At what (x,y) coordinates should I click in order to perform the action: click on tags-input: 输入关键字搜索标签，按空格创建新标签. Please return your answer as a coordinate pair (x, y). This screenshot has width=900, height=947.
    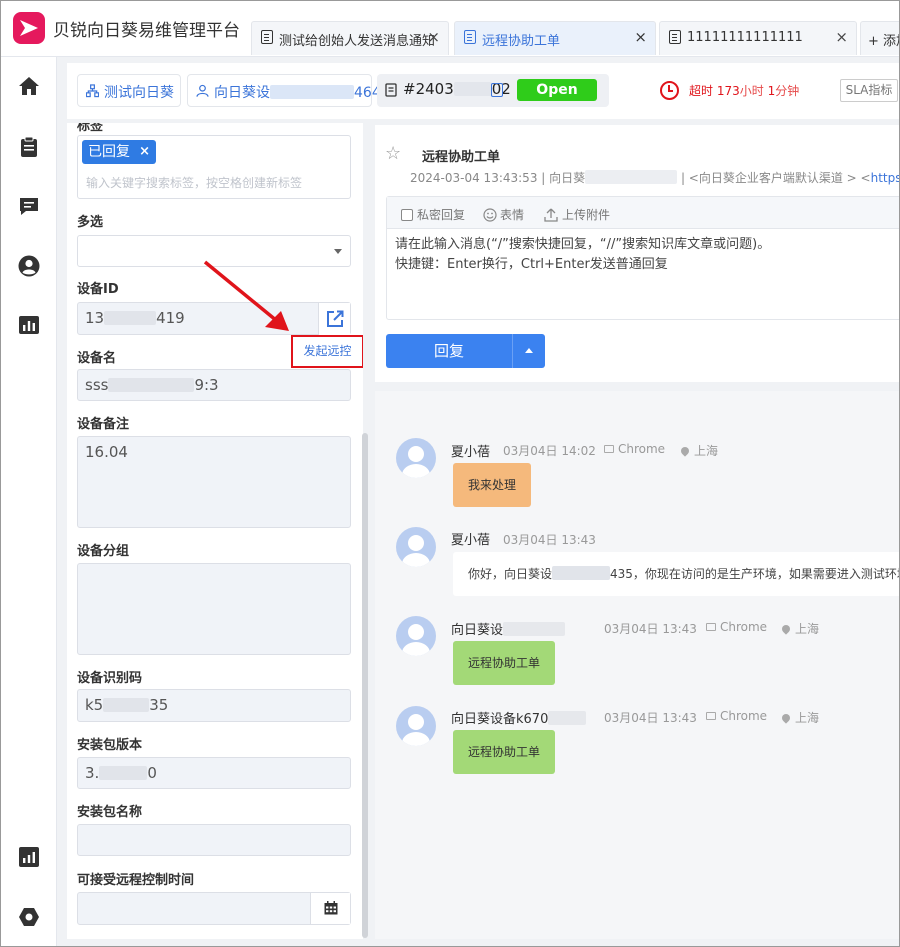
    Looking at the image, I should click on (194, 182).